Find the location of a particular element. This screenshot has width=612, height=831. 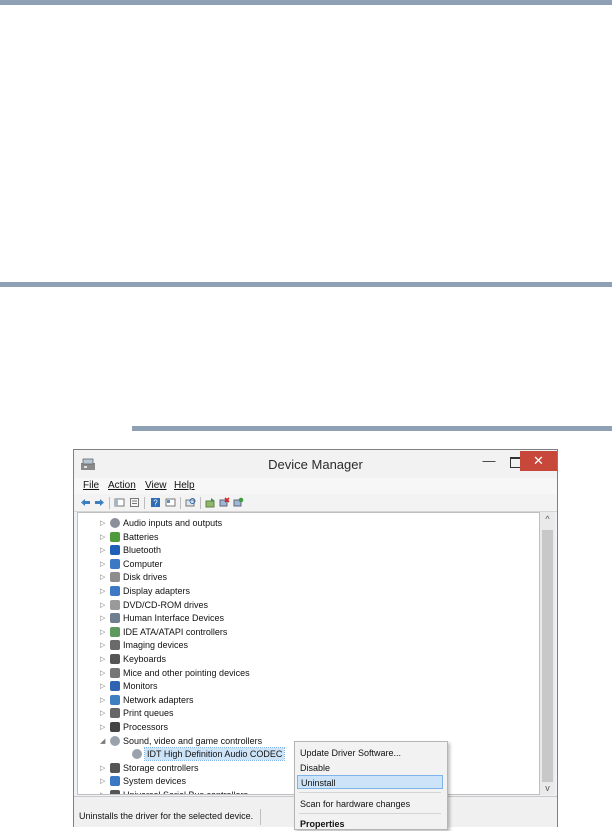

context-menu-item-properties: Properties is located at coordinates (370, 824).